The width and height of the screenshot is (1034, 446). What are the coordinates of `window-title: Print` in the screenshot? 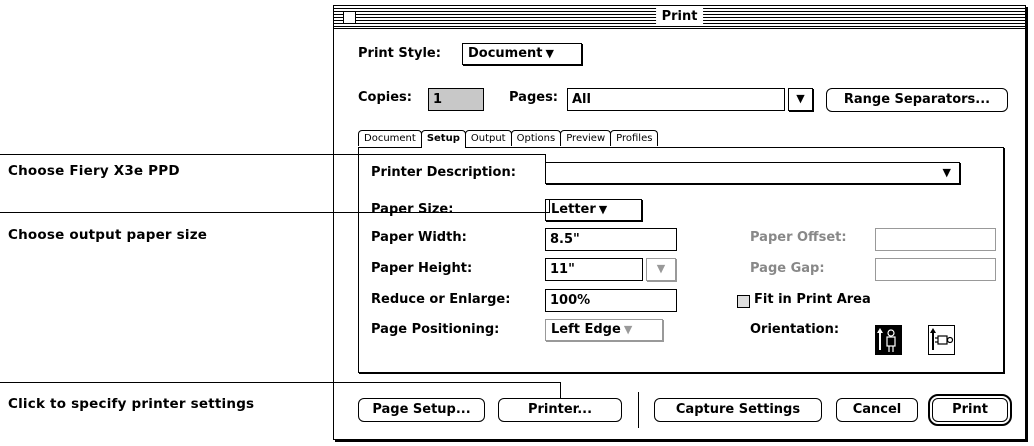 It's located at (679, 16).